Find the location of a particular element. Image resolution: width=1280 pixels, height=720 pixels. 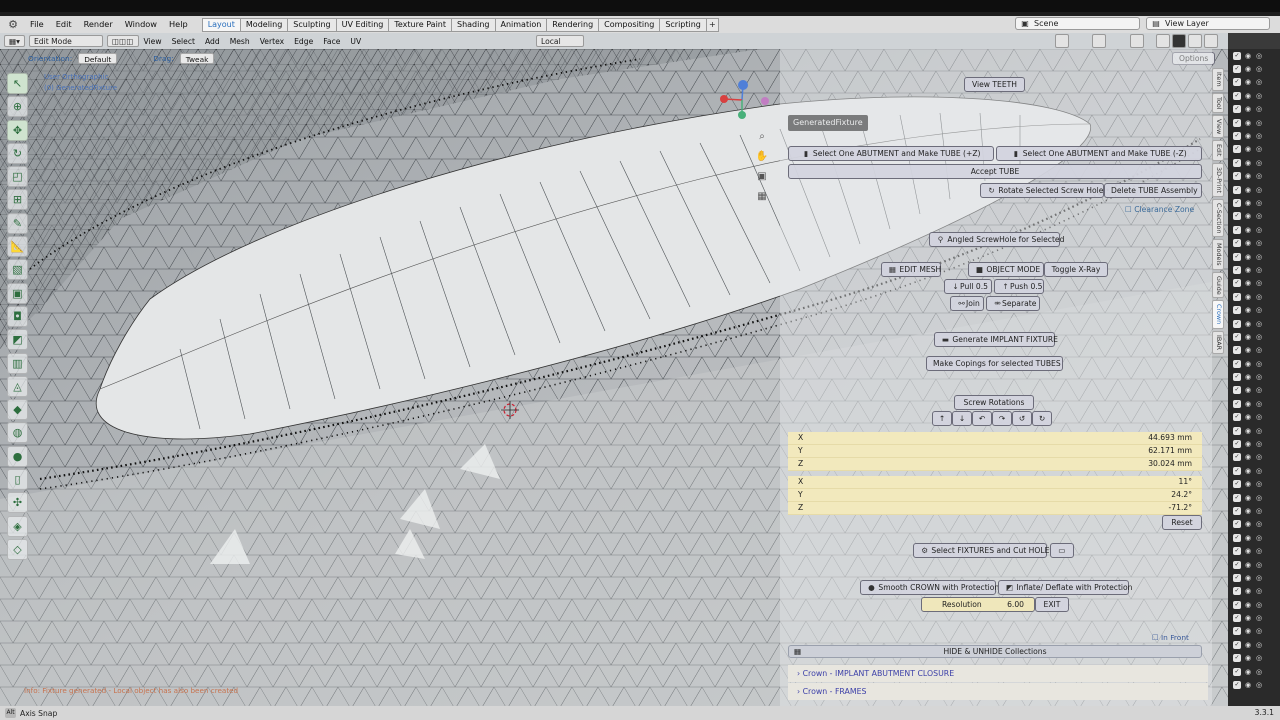

shading-wireframe-icon is located at coordinates (1163, 41).